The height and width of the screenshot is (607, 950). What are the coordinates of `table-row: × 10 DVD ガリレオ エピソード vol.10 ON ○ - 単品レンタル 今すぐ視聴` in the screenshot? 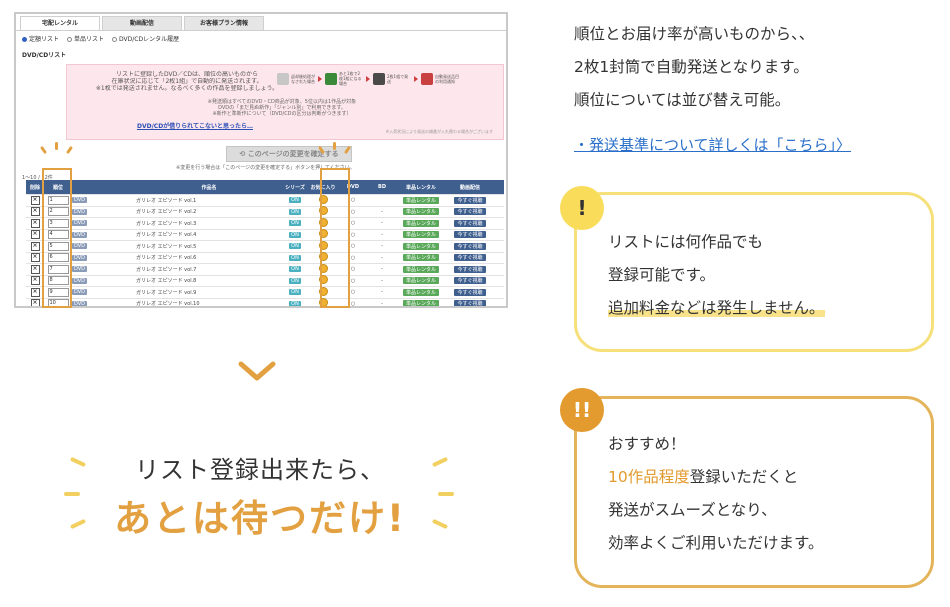 It's located at (265, 302).